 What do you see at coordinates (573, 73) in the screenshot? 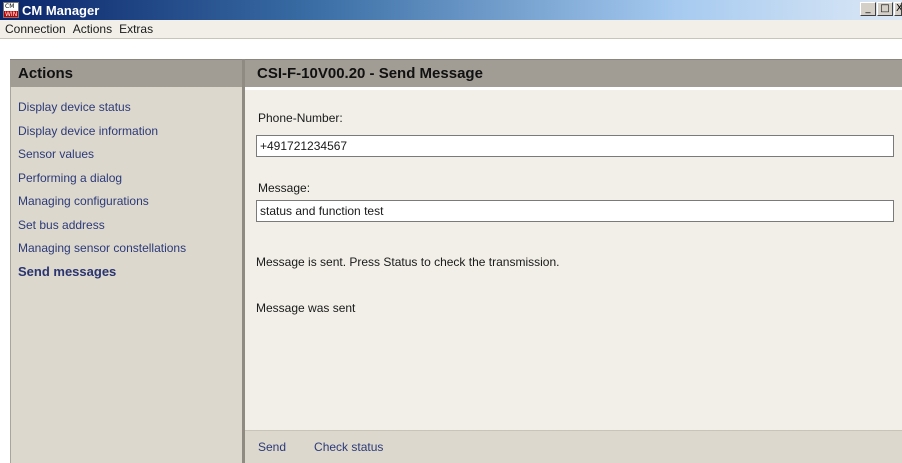
I see `panel-title: CSI-F-10V00.20 - Send Message` at bounding box center [573, 73].